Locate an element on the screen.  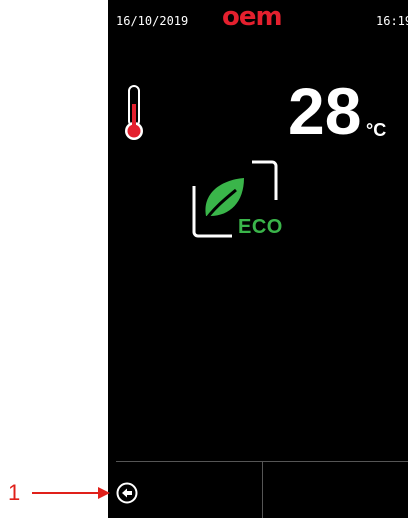
eco-label: ECO is located at coordinates (260, 227).